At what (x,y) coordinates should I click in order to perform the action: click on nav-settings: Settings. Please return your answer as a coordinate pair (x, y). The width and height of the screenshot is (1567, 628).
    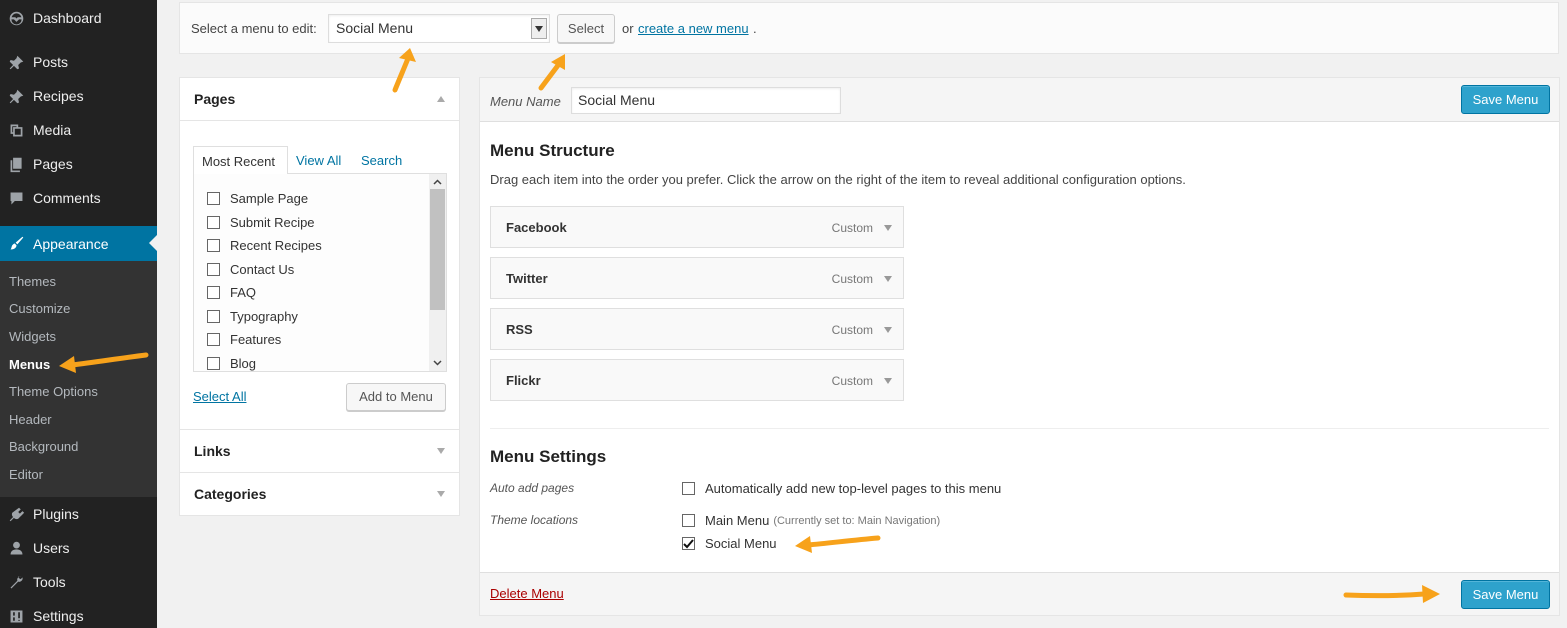
    Looking at the image, I should click on (78, 613).